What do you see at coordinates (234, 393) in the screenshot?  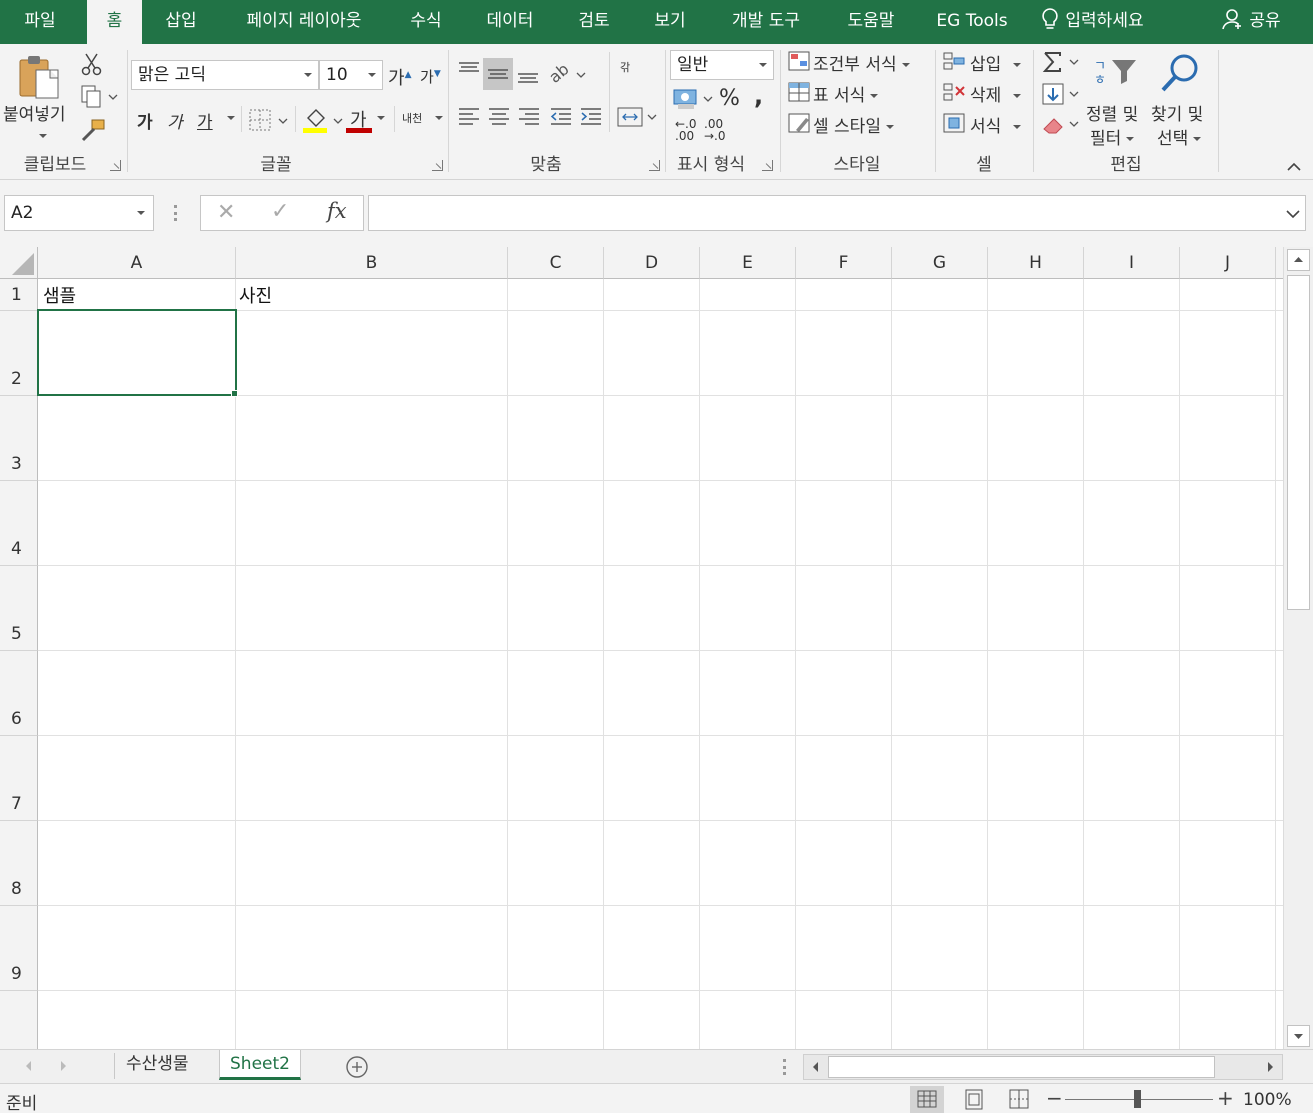 I see `fill-handle` at bounding box center [234, 393].